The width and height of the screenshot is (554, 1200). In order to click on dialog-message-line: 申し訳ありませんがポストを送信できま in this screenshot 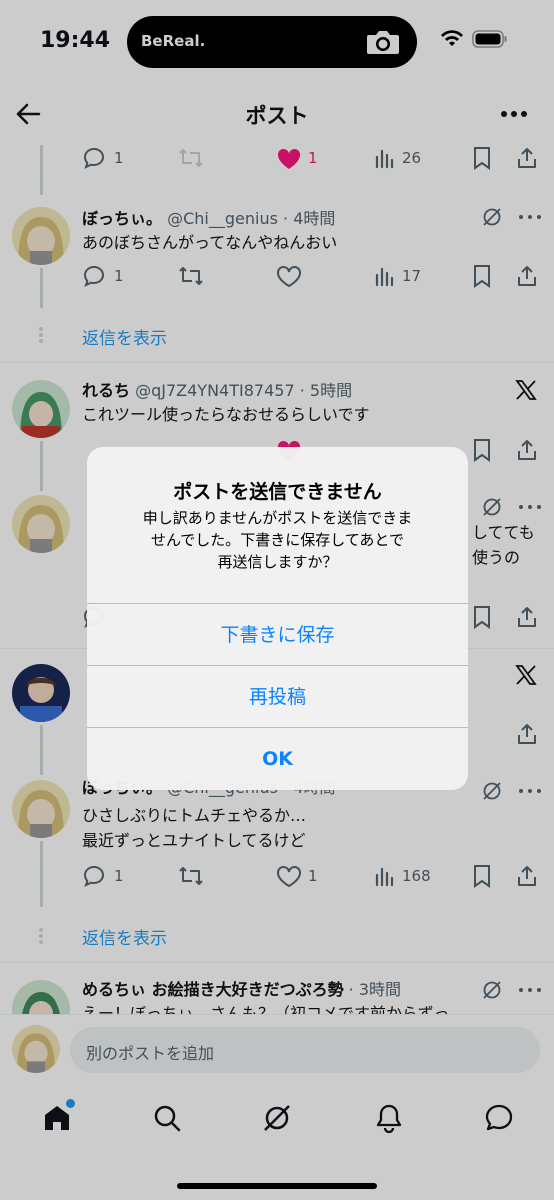, I will do `click(277, 518)`.